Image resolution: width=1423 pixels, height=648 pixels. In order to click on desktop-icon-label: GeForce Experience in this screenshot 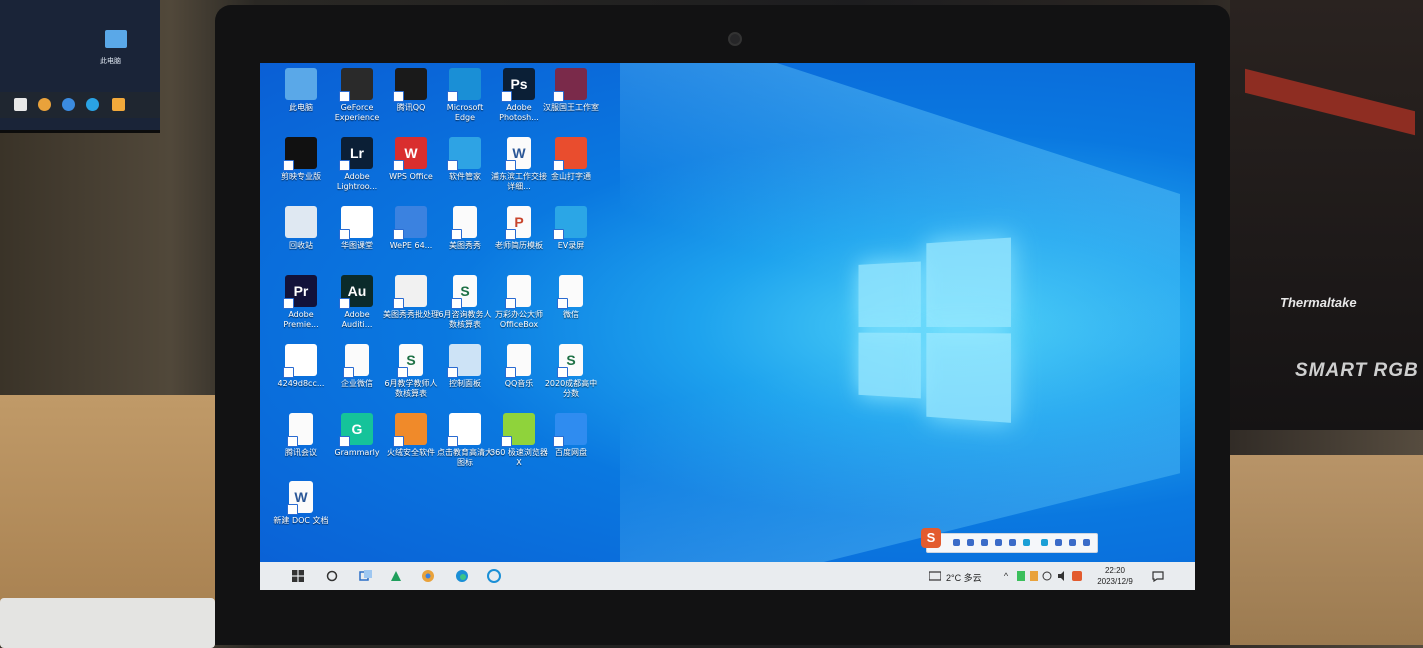, I will do `click(357, 112)`.